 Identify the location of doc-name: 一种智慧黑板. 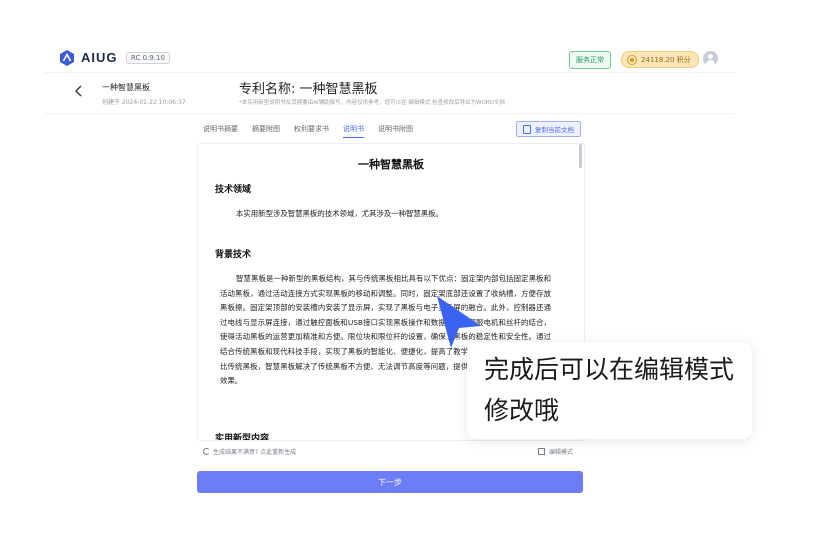
(126, 87).